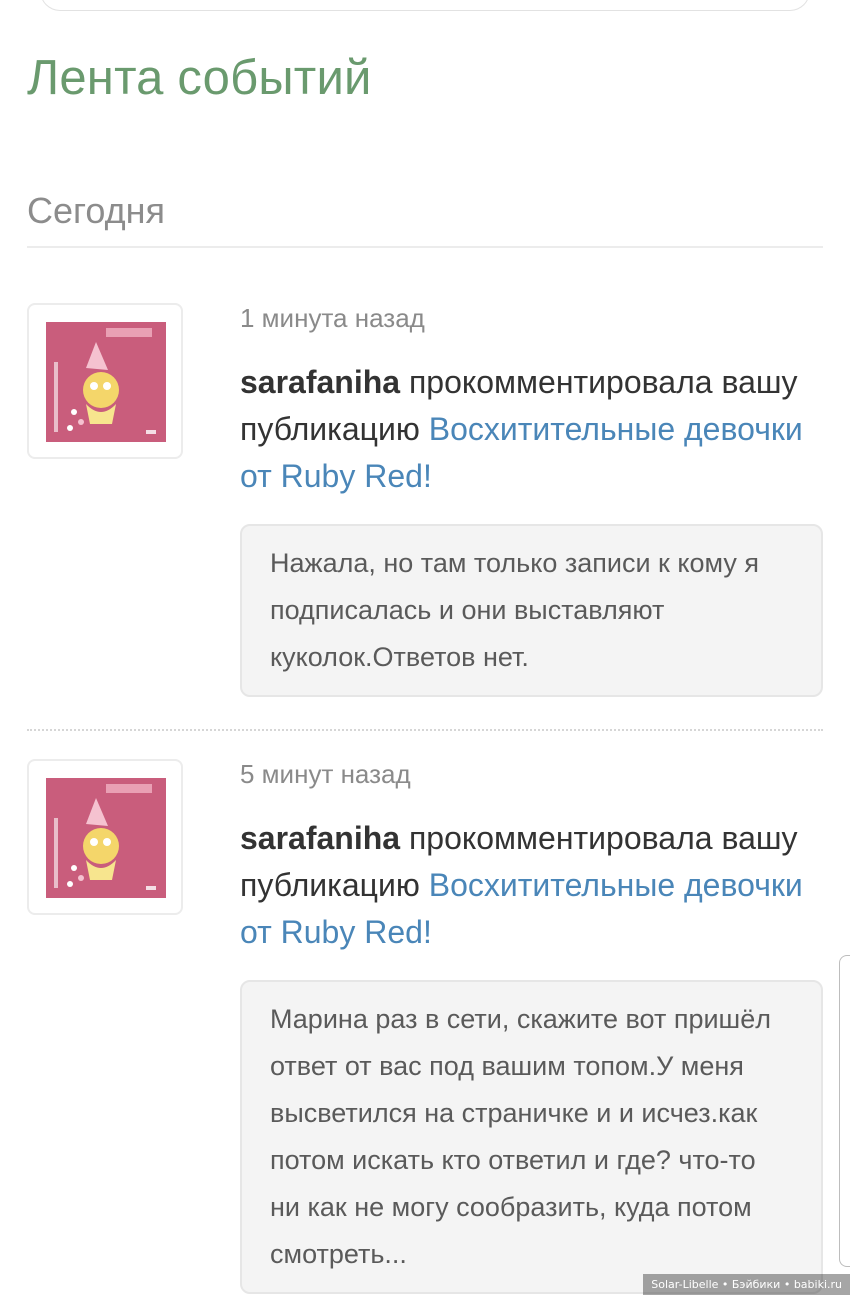 The width and height of the screenshot is (850, 1295). What do you see at coordinates (425, 5) in the screenshot?
I see `top-card-edge` at bounding box center [425, 5].